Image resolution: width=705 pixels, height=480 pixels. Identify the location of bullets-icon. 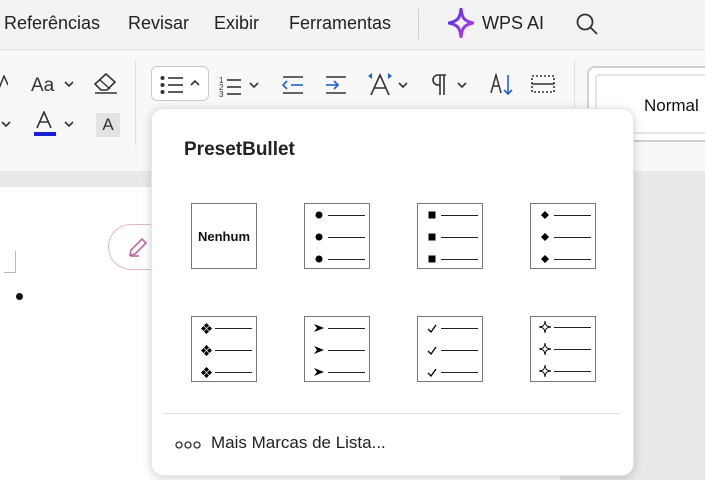
(172, 85).